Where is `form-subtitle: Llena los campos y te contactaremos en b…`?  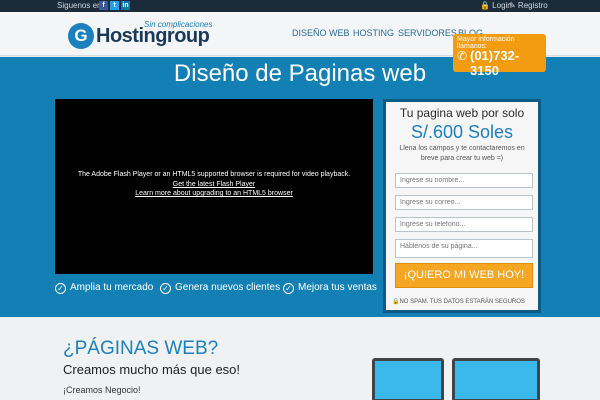 form-subtitle: Llena los campos y te contactaremos en b… is located at coordinates (462, 153).